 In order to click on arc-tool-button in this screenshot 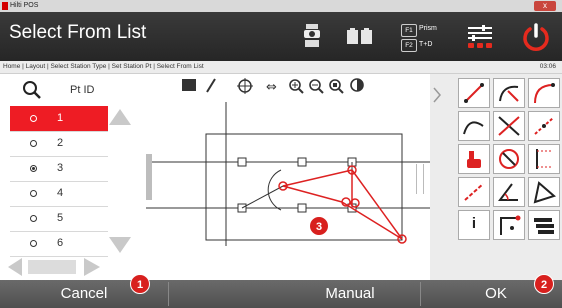, I will do `click(509, 93)`.